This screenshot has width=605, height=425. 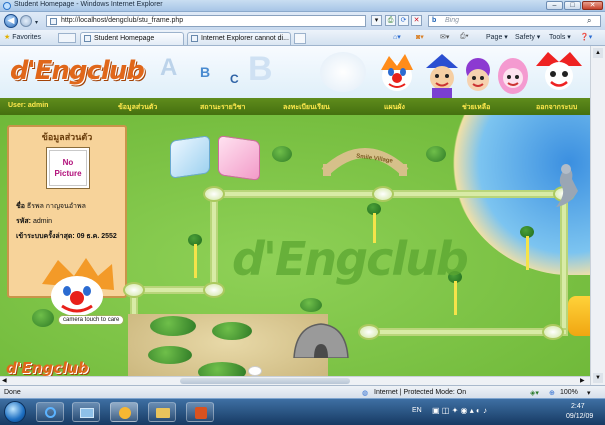 What do you see at coordinates (47, 368) in the screenshot?
I see `footer-logo: d'Engclub` at bounding box center [47, 368].